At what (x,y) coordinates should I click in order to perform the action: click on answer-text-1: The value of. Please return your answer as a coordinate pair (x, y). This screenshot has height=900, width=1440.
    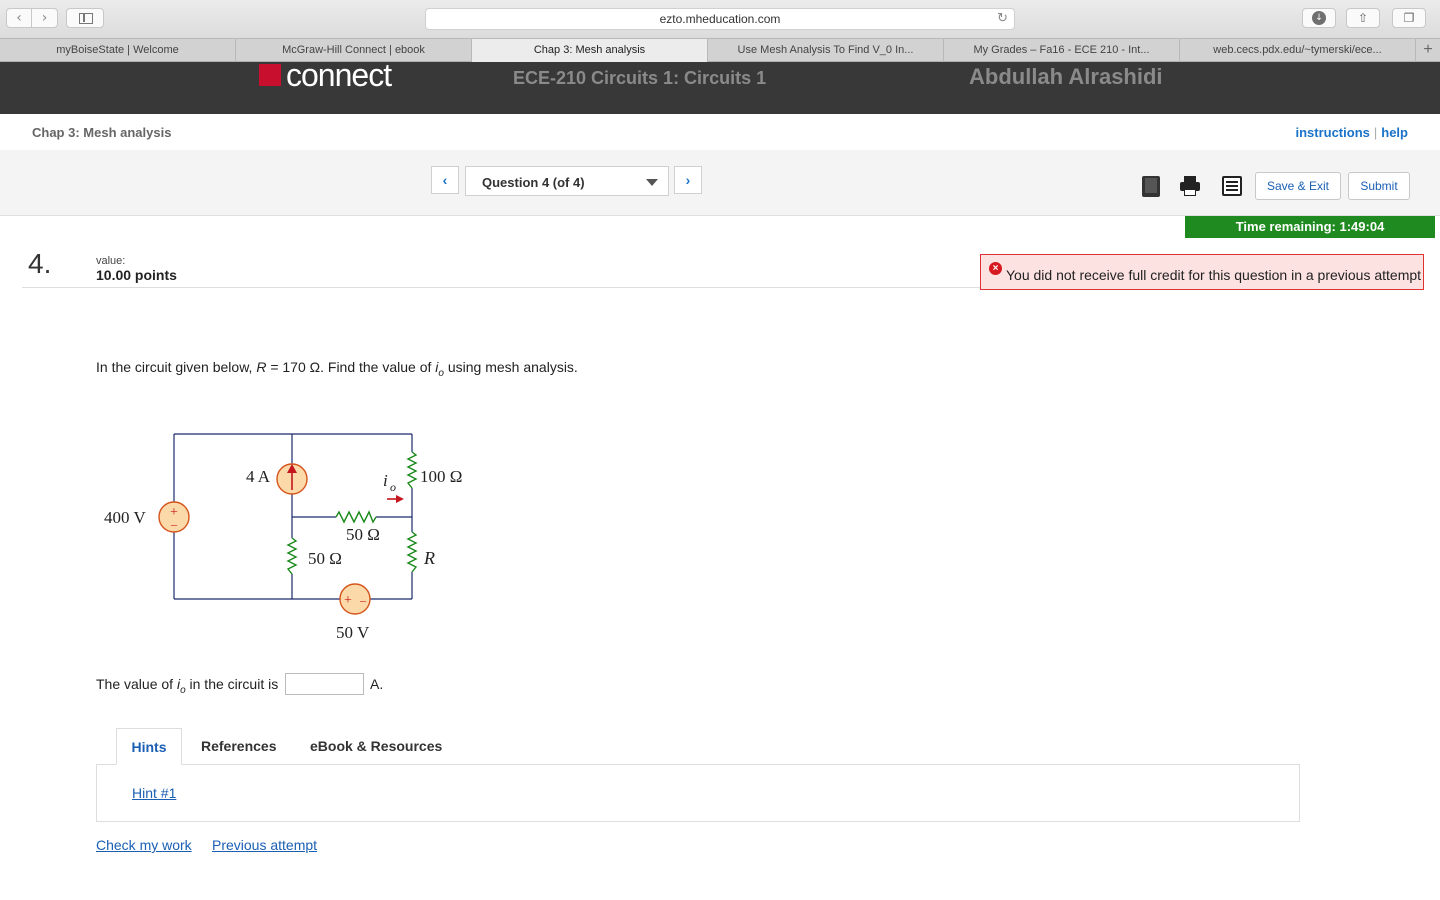
    Looking at the image, I should click on (136, 684).